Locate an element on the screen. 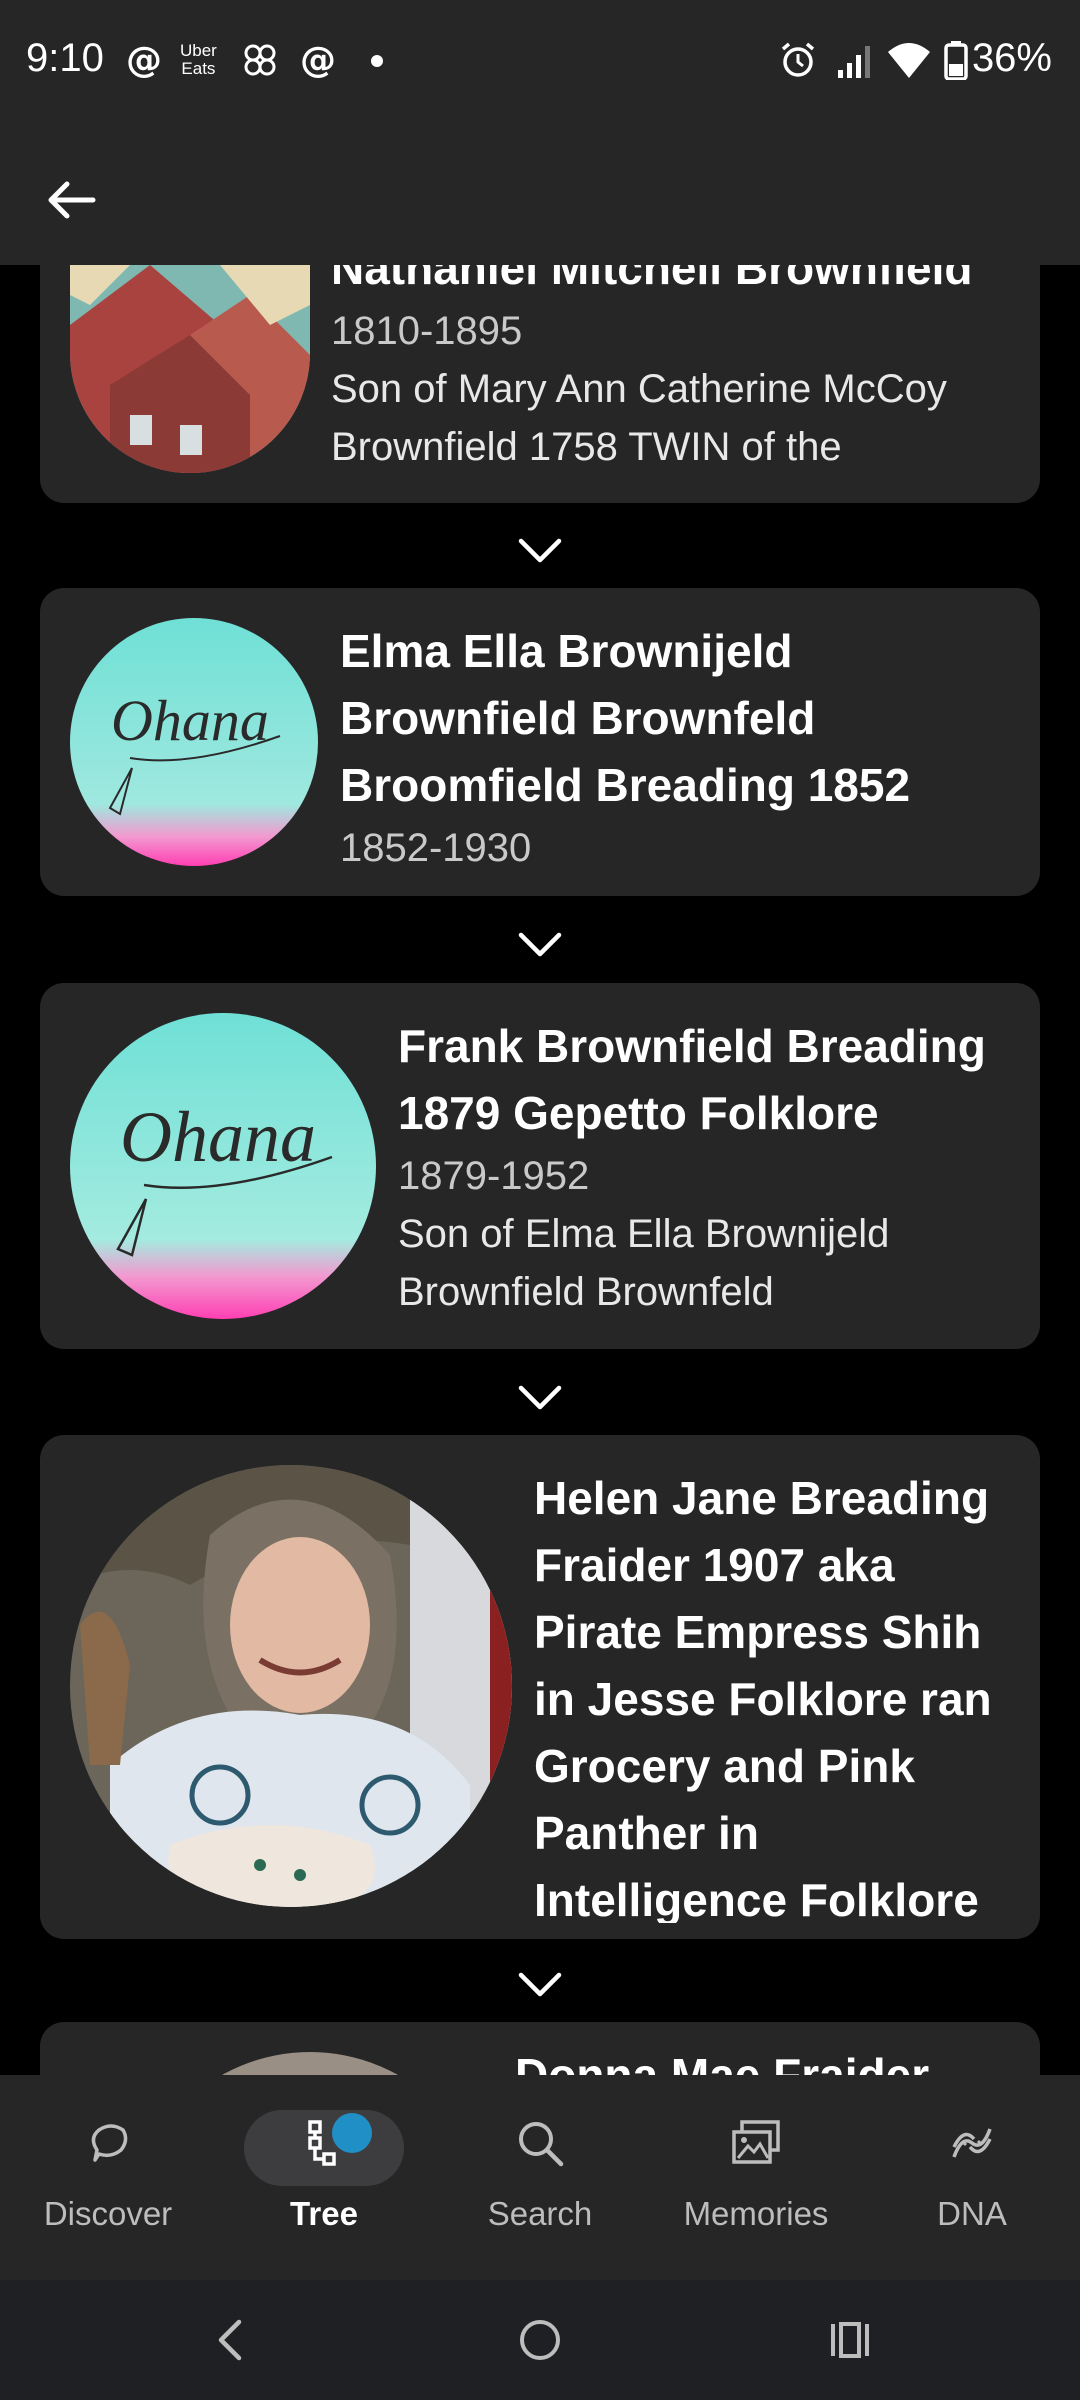 The width and height of the screenshot is (1080, 2400). search-icon is located at coordinates (540, 2143).